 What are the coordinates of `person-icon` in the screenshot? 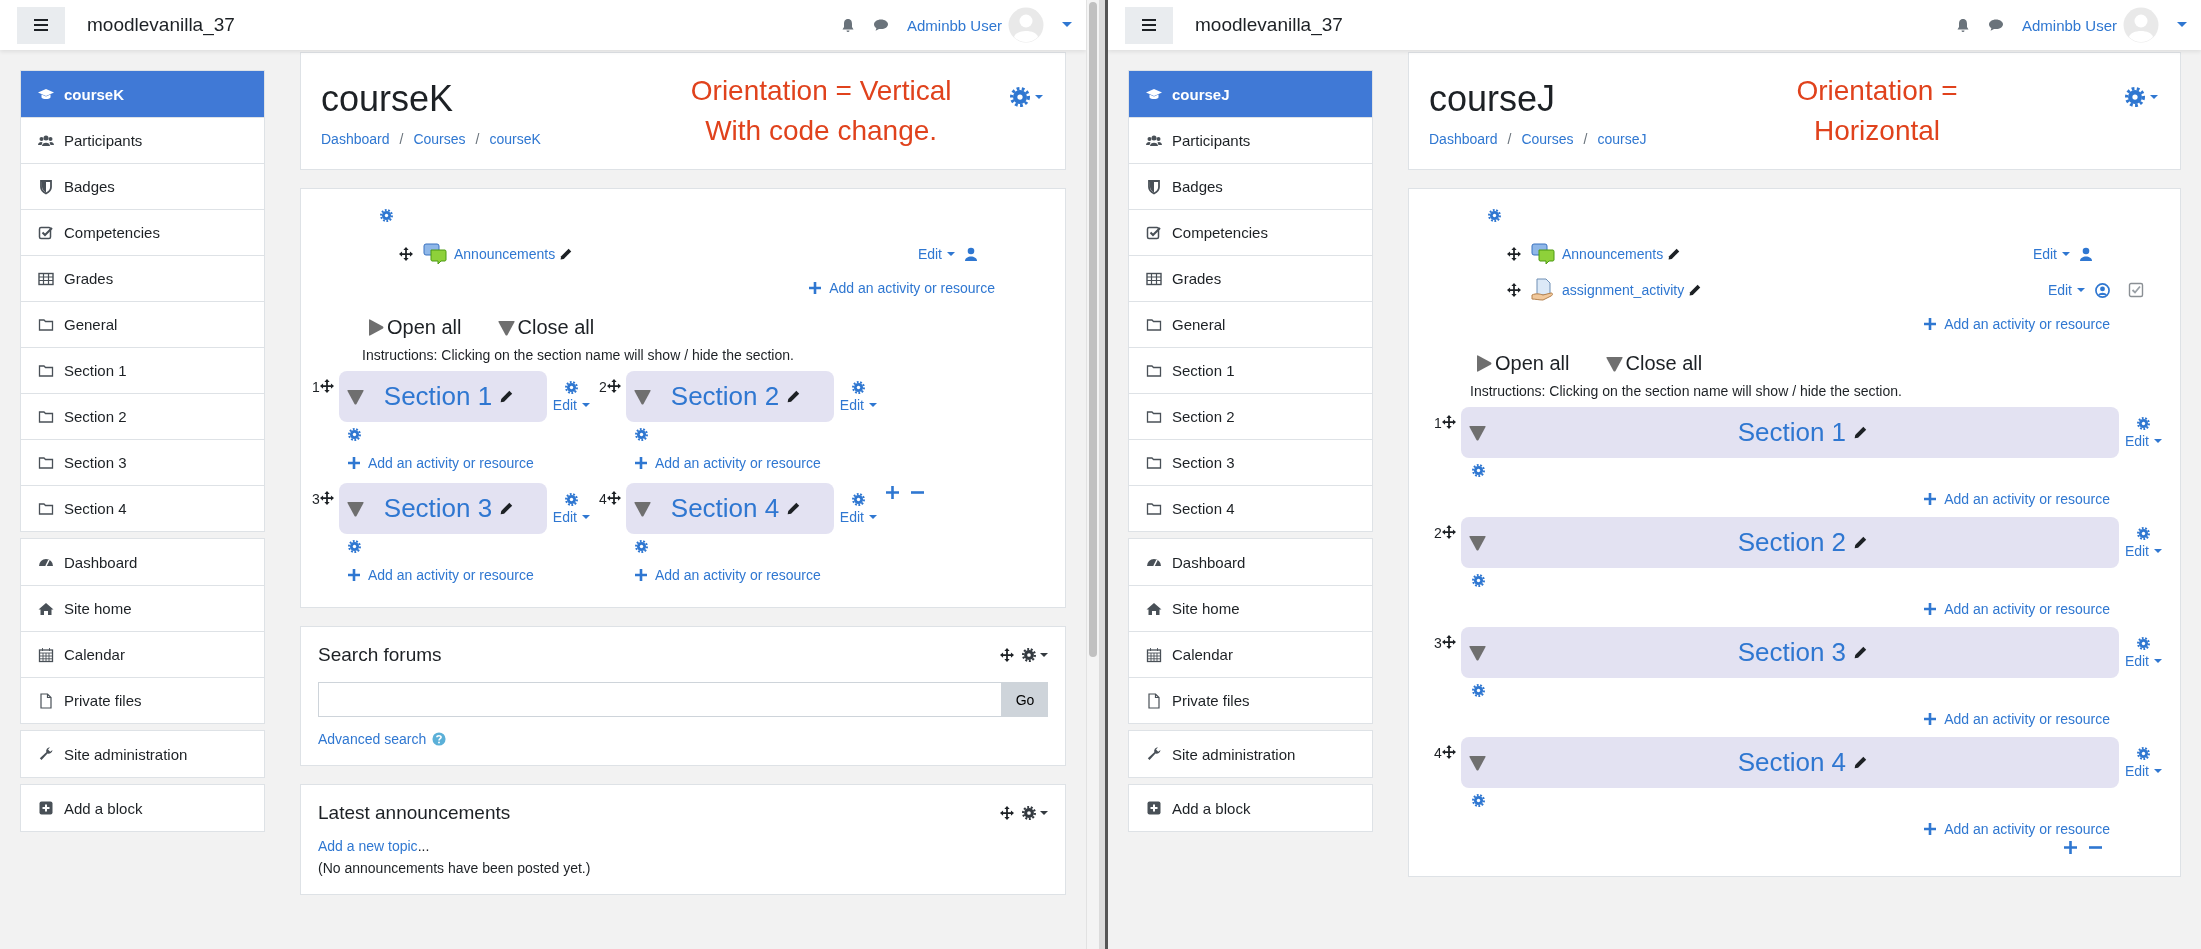 It's located at (971, 254).